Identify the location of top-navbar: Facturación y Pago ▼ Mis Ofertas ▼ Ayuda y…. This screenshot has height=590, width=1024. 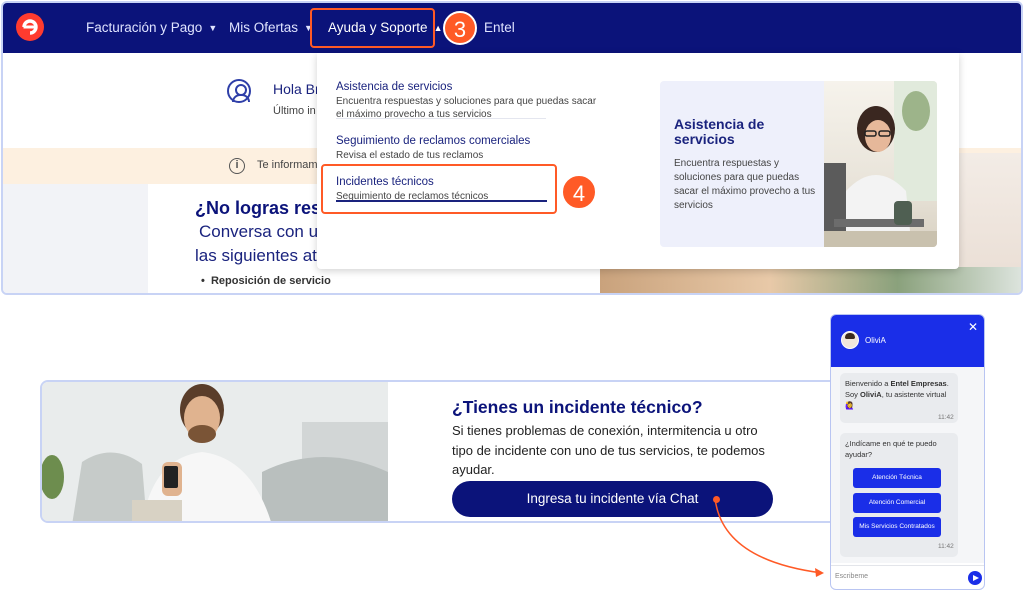
(512, 28).